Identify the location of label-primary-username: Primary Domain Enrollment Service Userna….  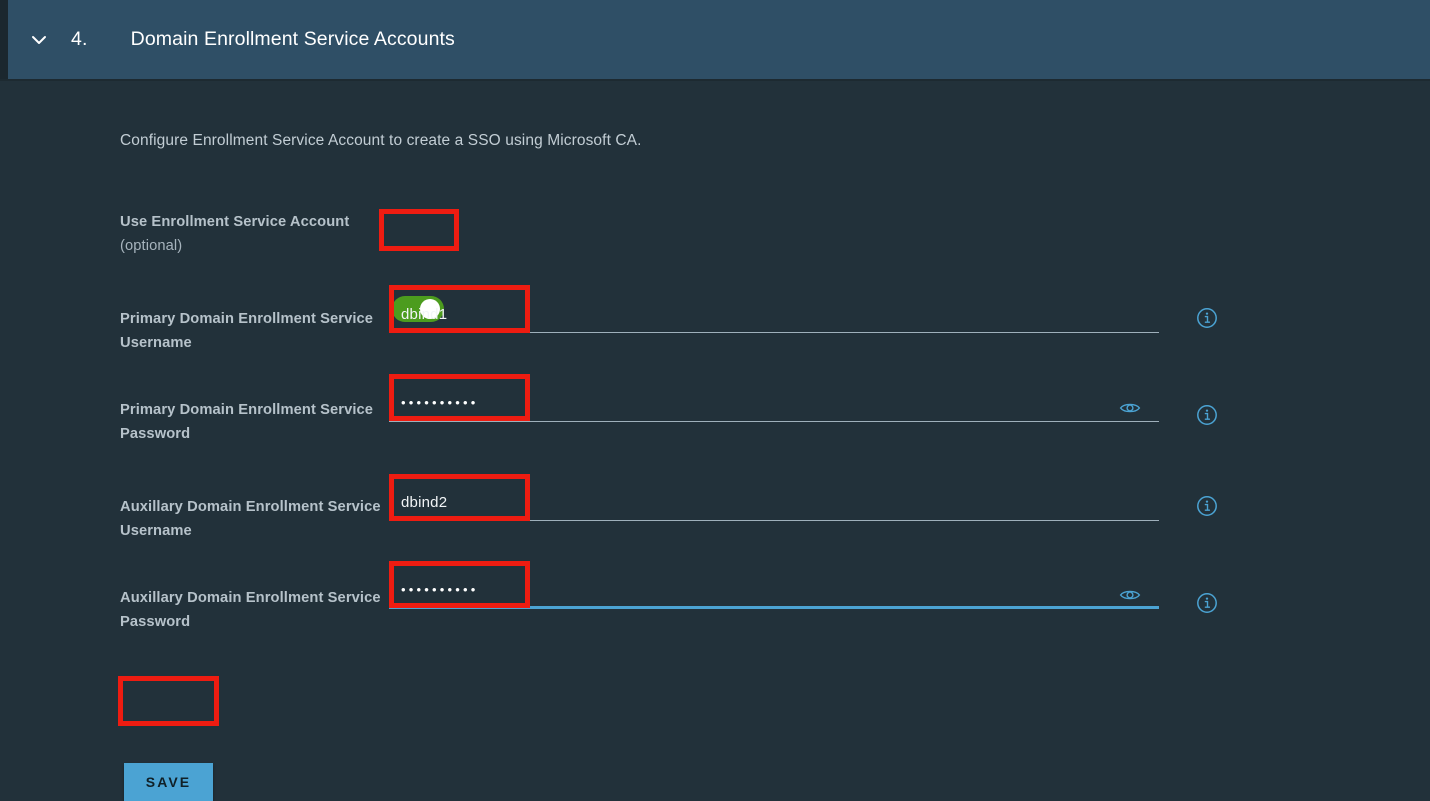
(247, 331).